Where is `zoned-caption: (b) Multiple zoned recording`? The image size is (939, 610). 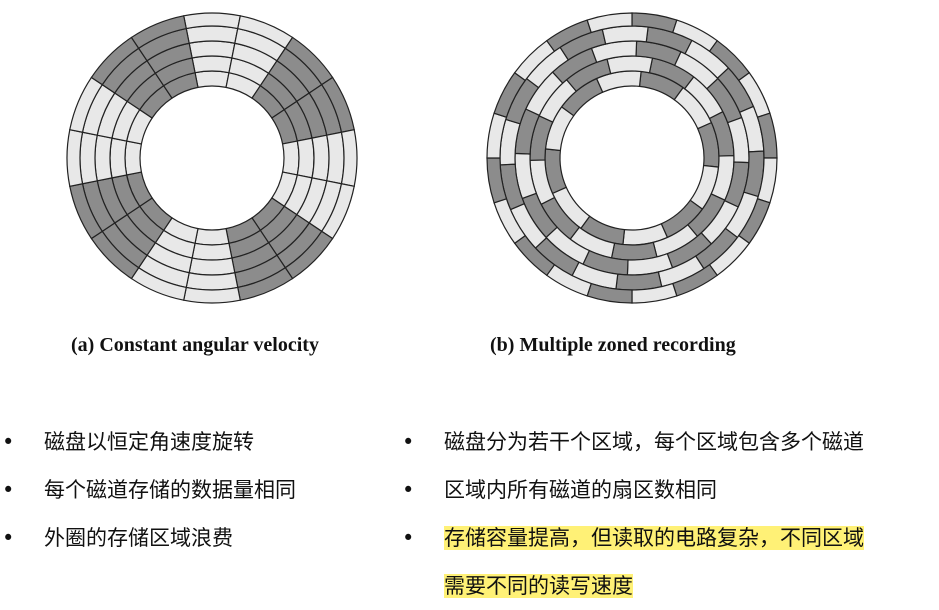
zoned-caption: (b) Multiple zoned recording is located at coordinates (613, 345).